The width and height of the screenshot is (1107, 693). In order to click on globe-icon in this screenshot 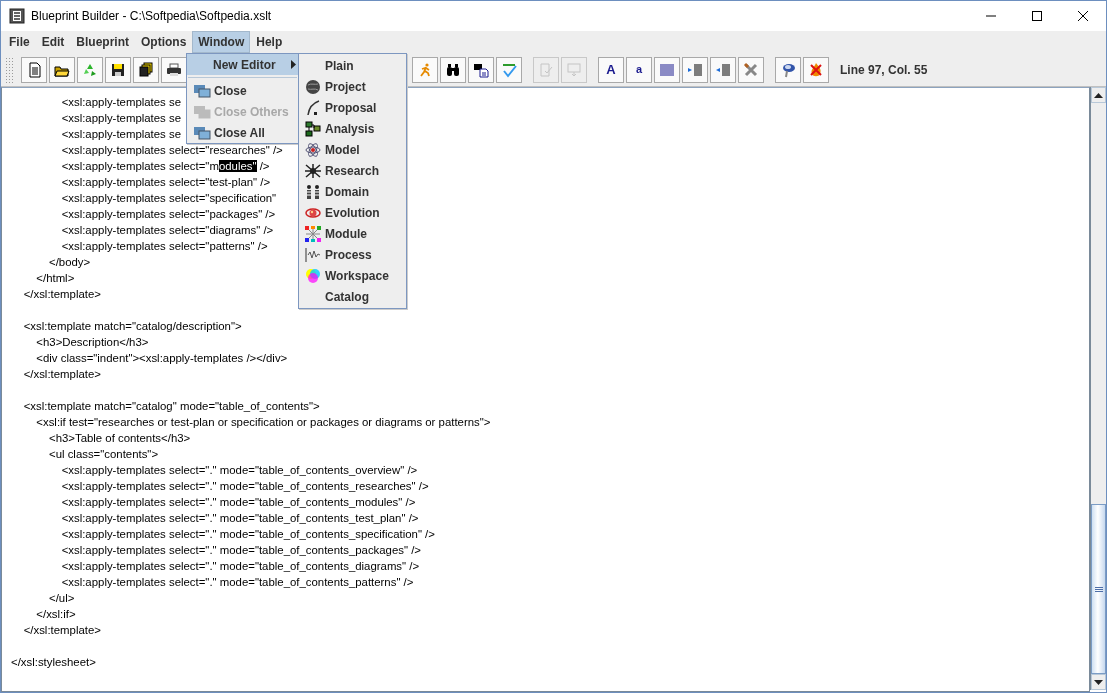, I will do `click(313, 86)`.